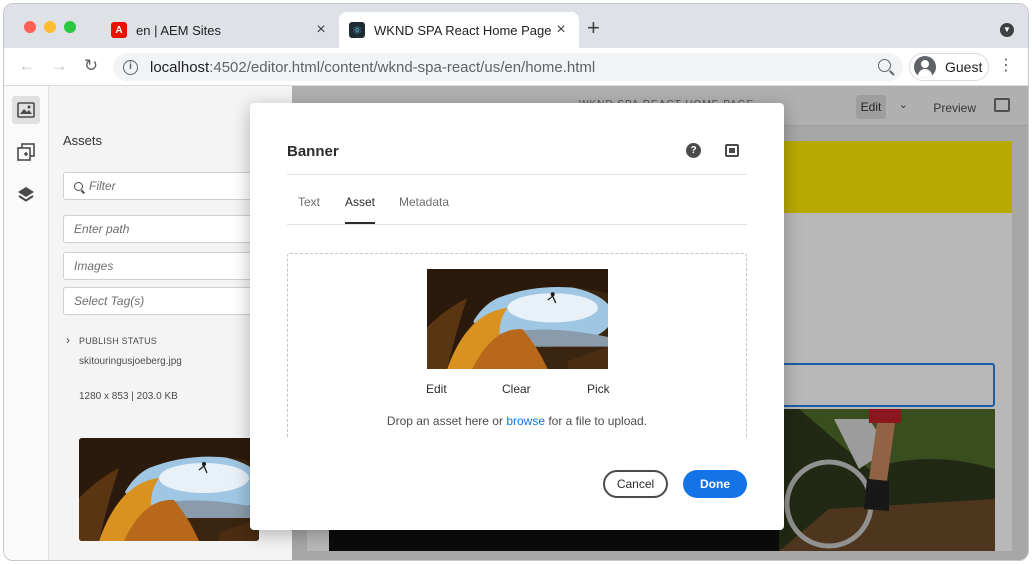 Image resolution: width=1032 pixels, height=564 pixels. What do you see at coordinates (118, 341) in the screenshot?
I see `publish-status-toggle: PUBLISH STATUS` at bounding box center [118, 341].